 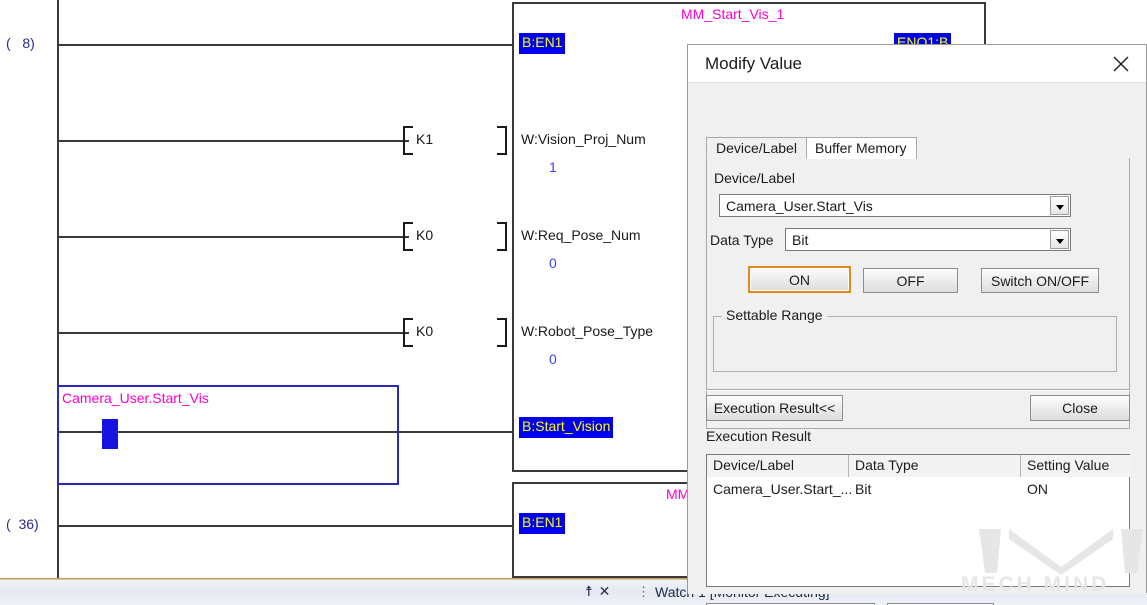 I want to click on tab-buffer-memory: Buffer Memory, so click(x=861, y=148).